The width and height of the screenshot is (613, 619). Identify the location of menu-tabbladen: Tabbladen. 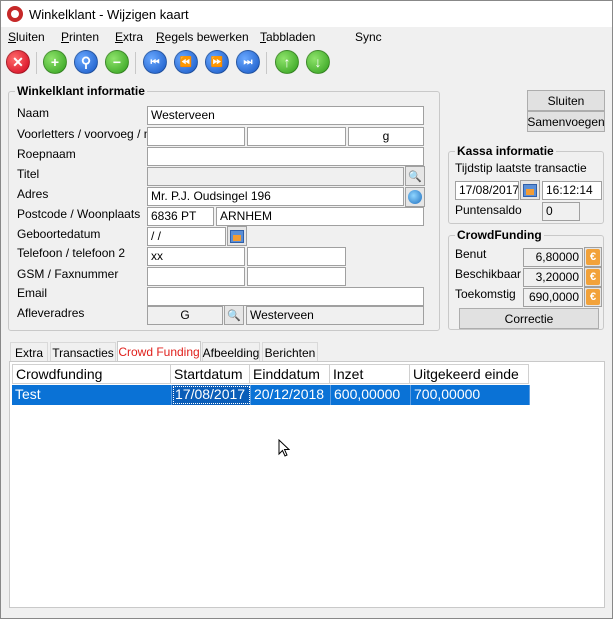
(287, 37).